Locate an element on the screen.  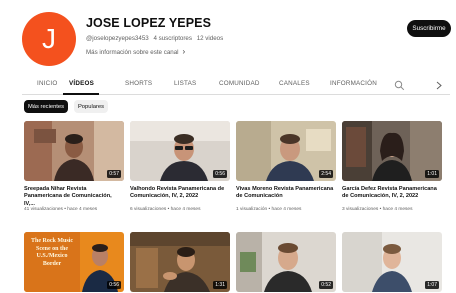
tab-canales: CANALES is located at coordinates (294, 83).